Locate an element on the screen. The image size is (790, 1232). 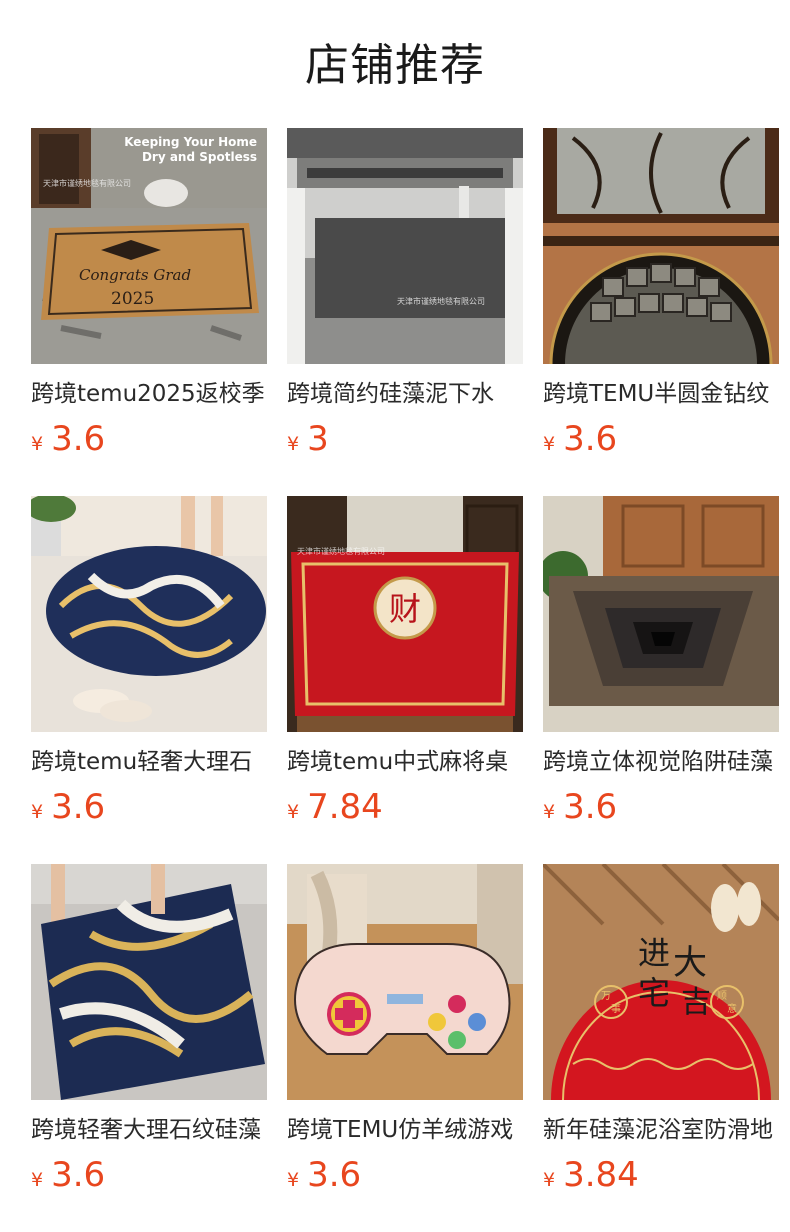
mat-year: 2025 is located at coordinates (132, 299).